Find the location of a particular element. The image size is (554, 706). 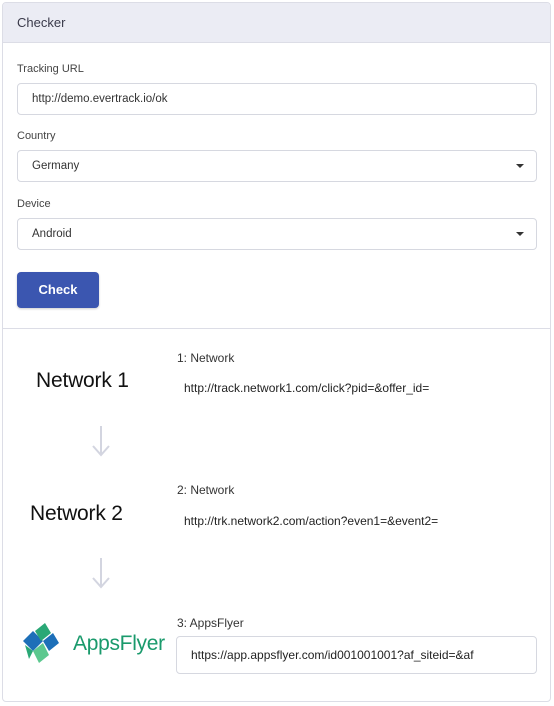

page-title: Checker is located at coordinates (41, 22).